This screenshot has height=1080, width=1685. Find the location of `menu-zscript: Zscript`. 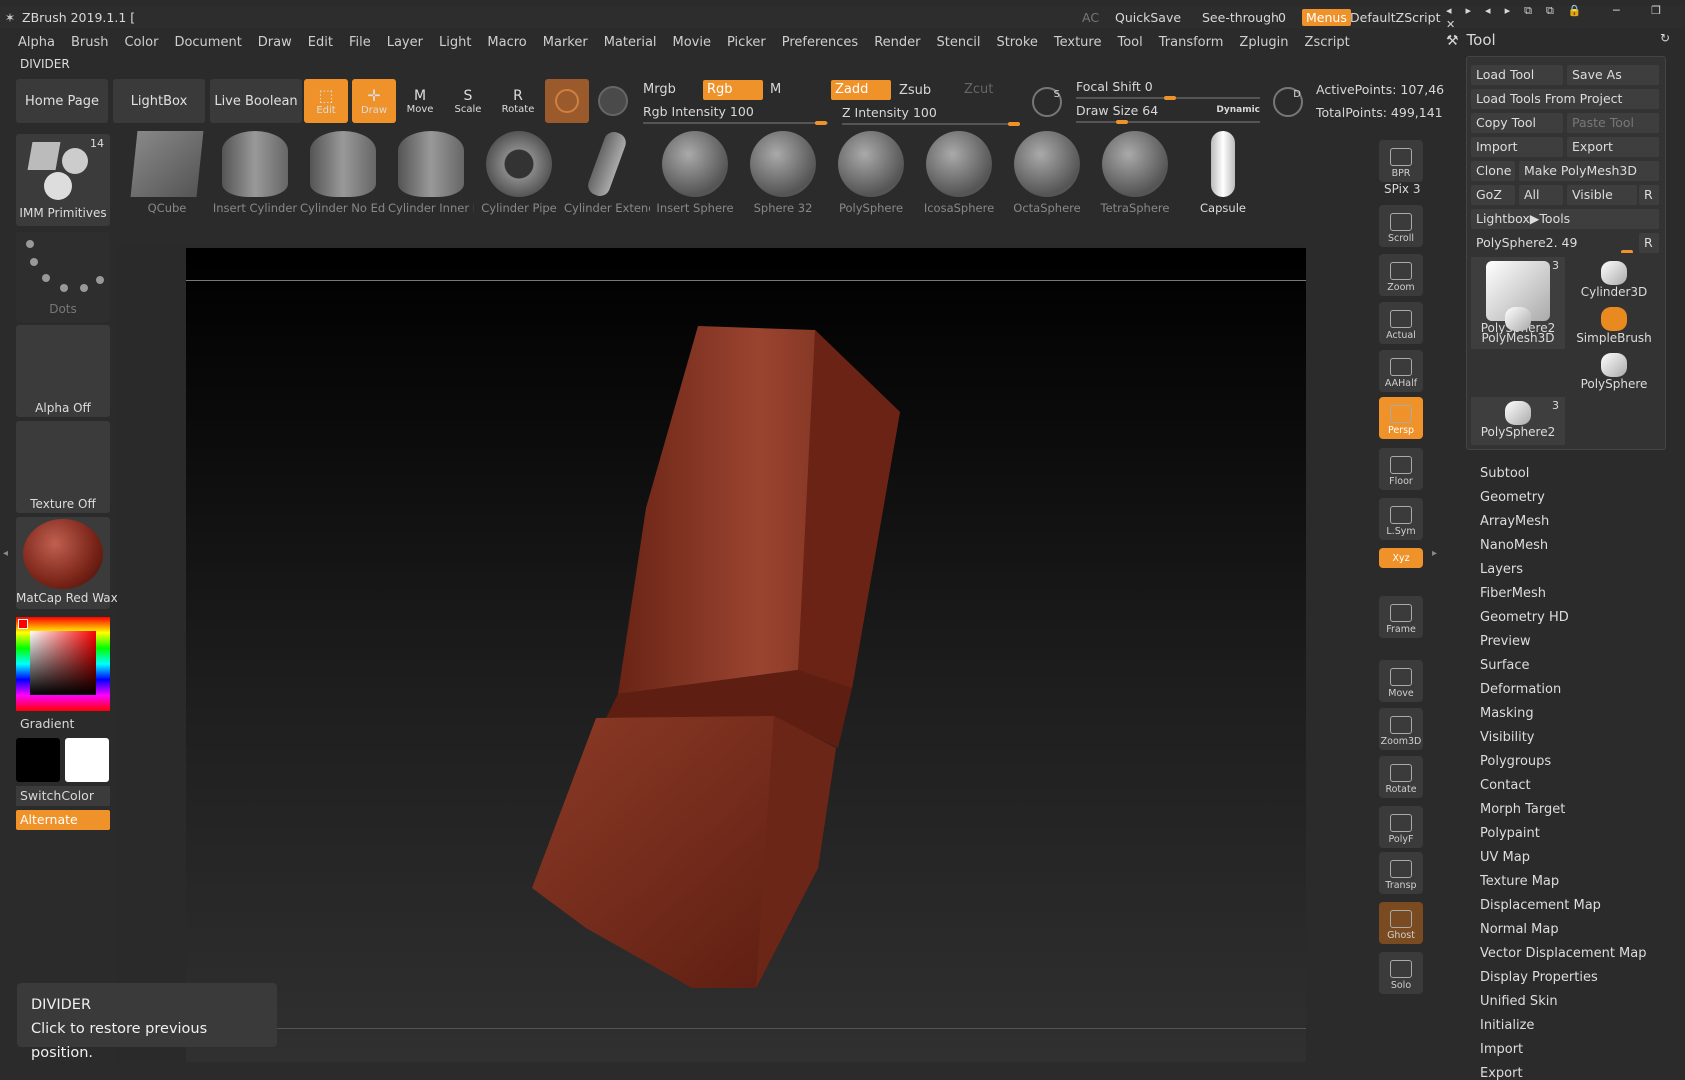

menu-zscript: Zscript is located at coordinates (1327, 42).